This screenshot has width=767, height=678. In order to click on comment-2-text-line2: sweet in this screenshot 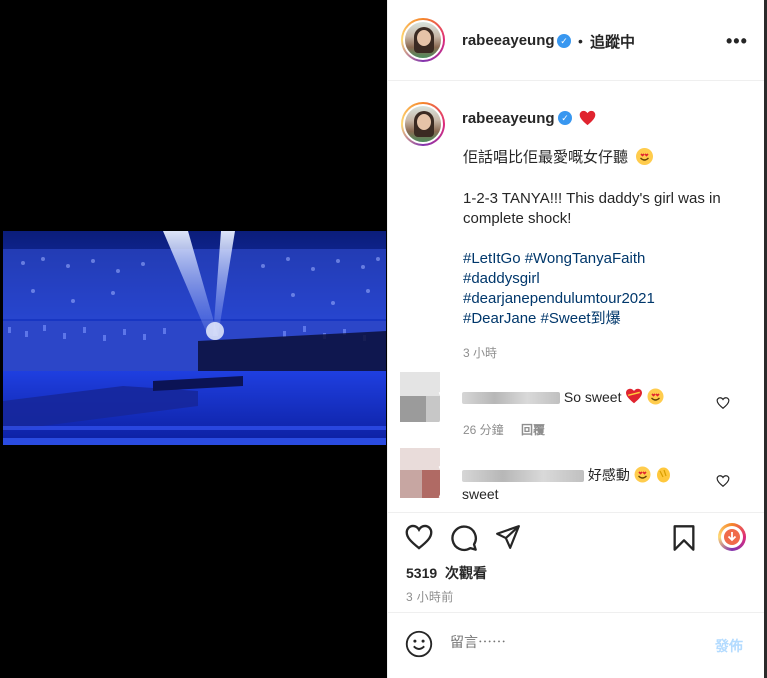, I will do `click(480, 494)`.